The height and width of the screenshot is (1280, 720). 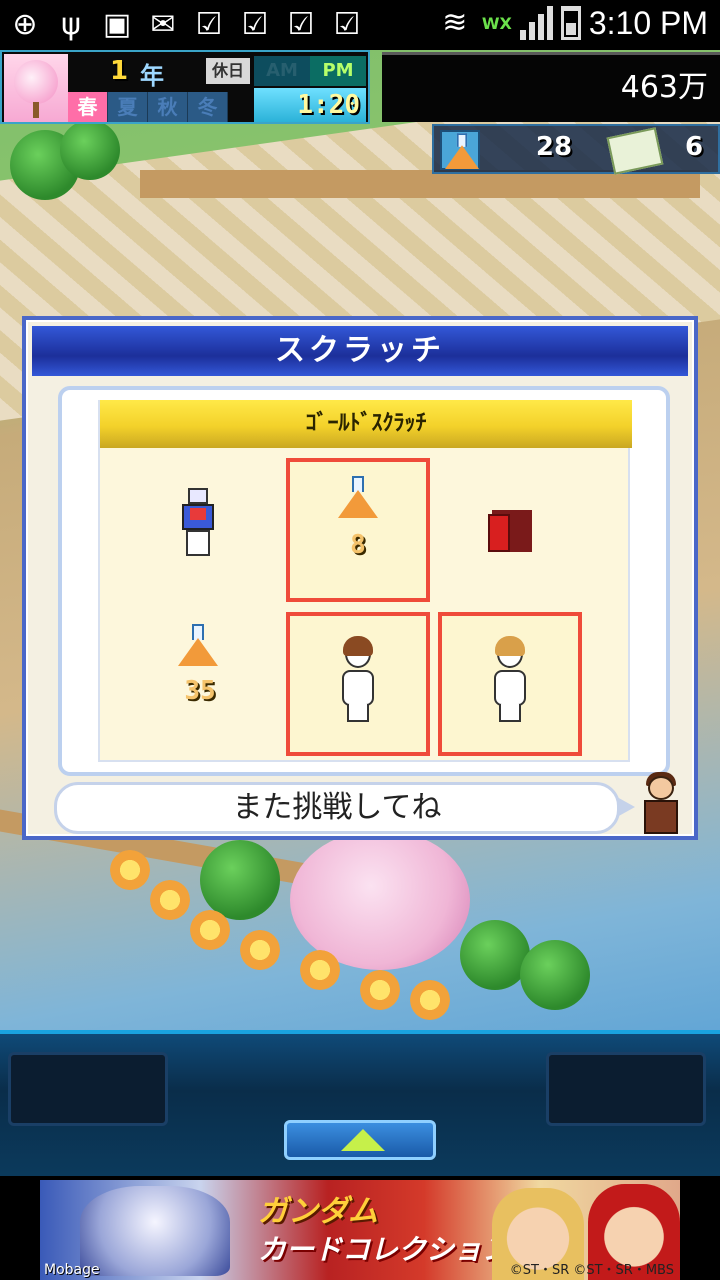 I want to click on date-panel: 1 年 休日 春 夏 秋 冬 AM PM 1:20, so click(x=185, y=87).